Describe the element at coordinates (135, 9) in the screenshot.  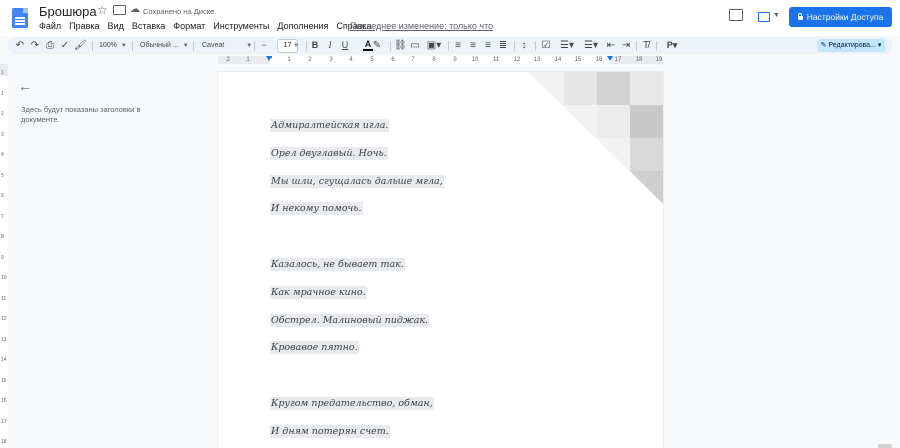
I see `cloud-saved-icon: ☁` at that location.